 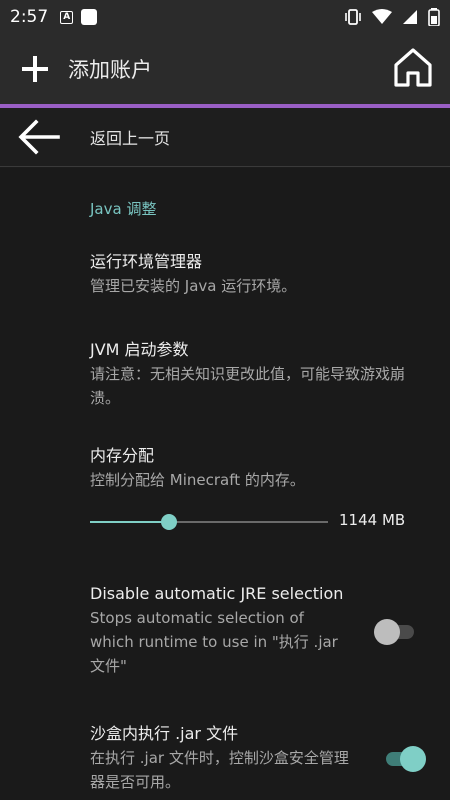 What do you see at coordinates (225, 17) in the screenshot?
I see `status-bar: 2:57 A` at bounding box center [225, 17].